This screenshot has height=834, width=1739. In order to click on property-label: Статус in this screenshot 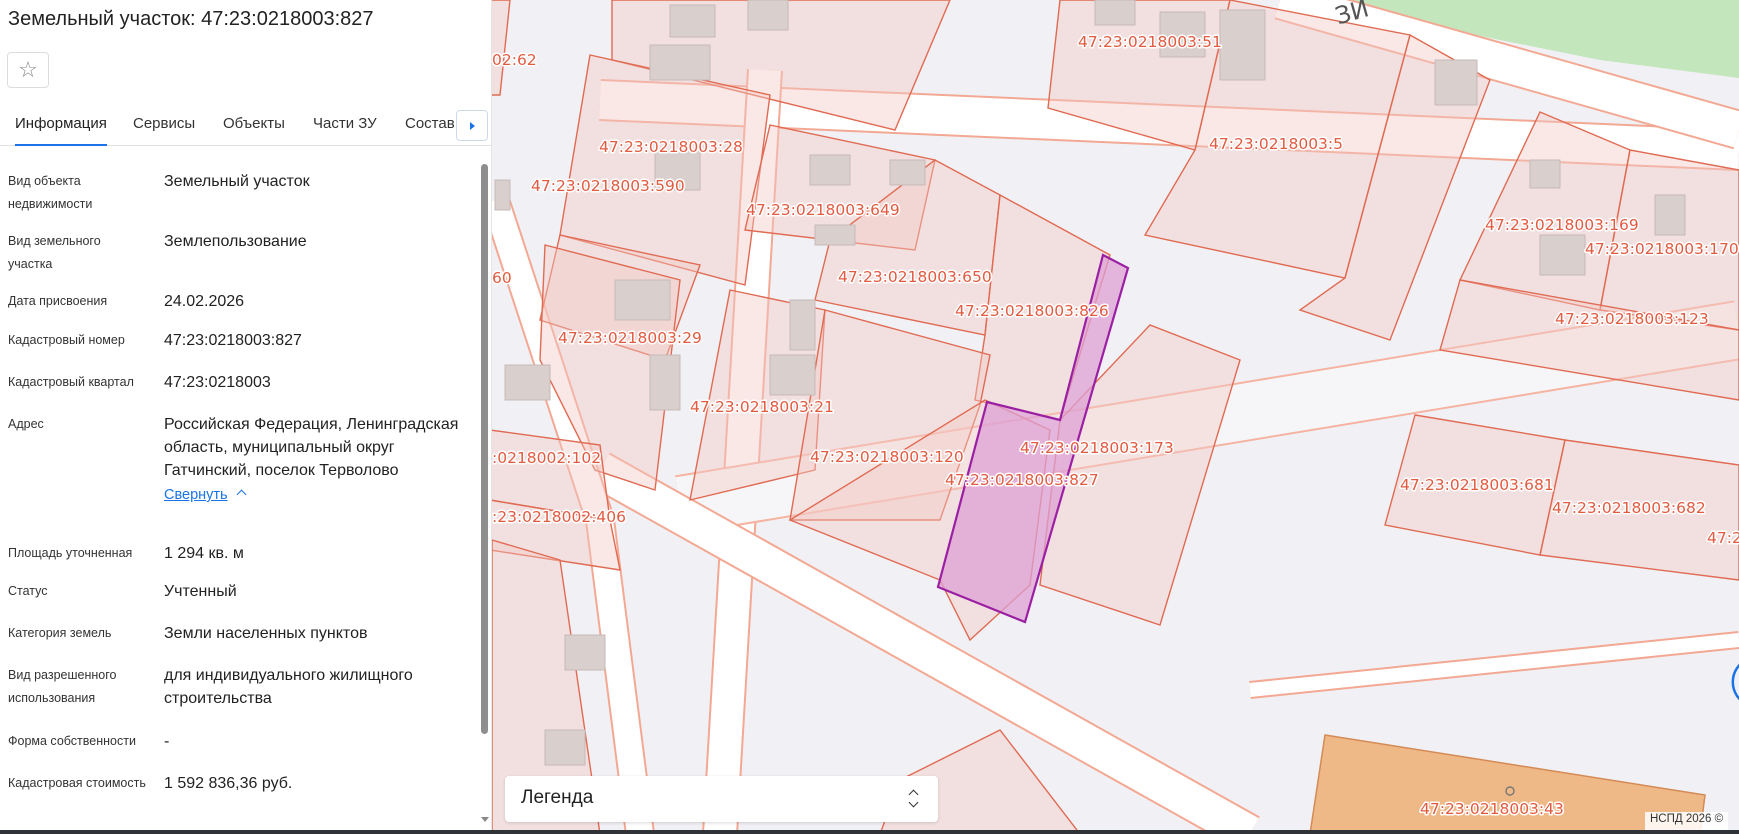, I will do `click(28, 591)`.